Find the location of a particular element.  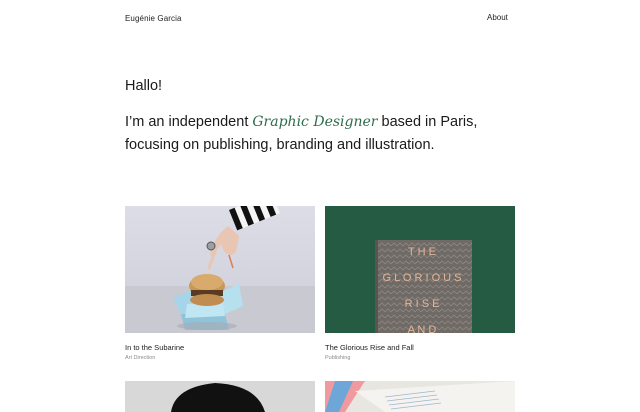

intro-before: I’m an independent is located at coordinates (189, 122).